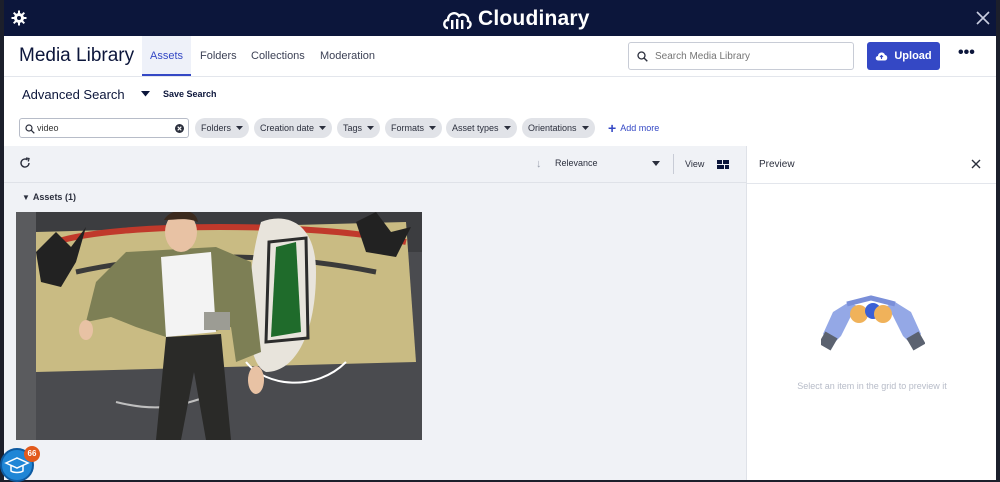 This screenshot has height=482, width=1000. What do you see at coordinates (353, 128) in the screenshot?
I see `chip-label: Tags` at bounding box center [353, 128].